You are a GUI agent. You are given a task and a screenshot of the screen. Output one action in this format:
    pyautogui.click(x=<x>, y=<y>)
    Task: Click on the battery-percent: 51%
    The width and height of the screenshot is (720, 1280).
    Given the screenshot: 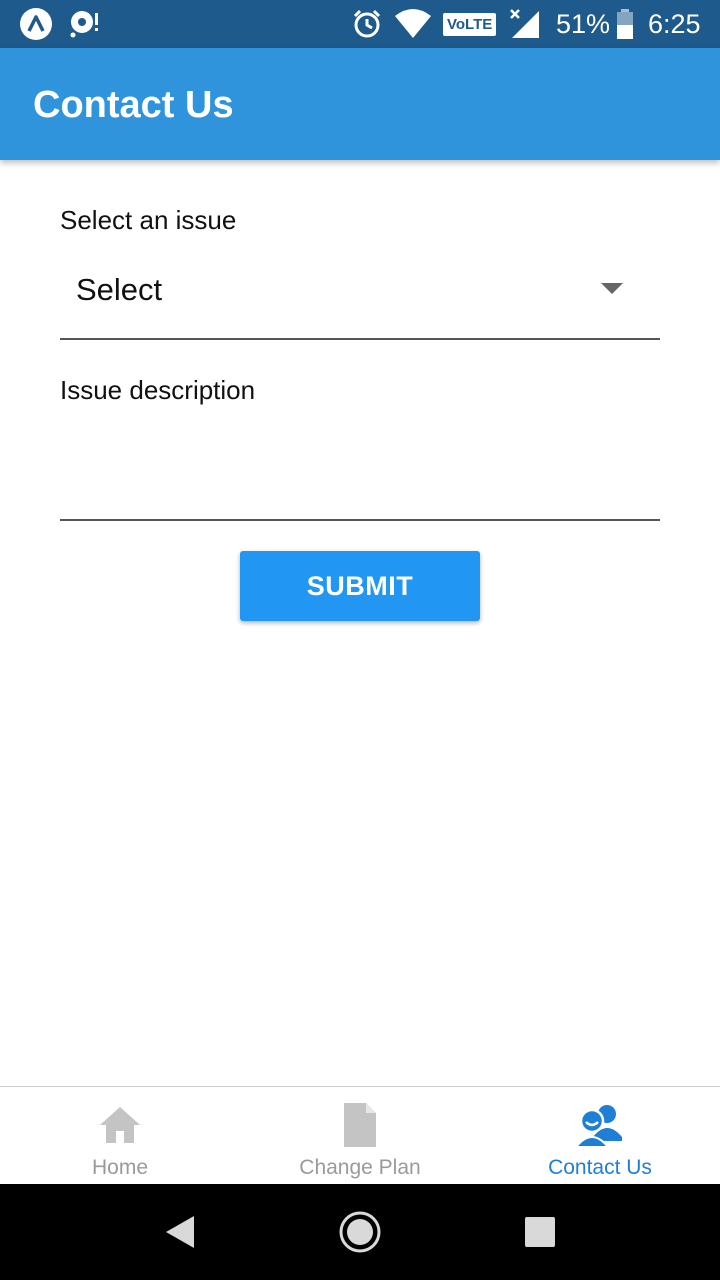 What is the action you would take?
    pyautogui.click(x=583, y=23)
    